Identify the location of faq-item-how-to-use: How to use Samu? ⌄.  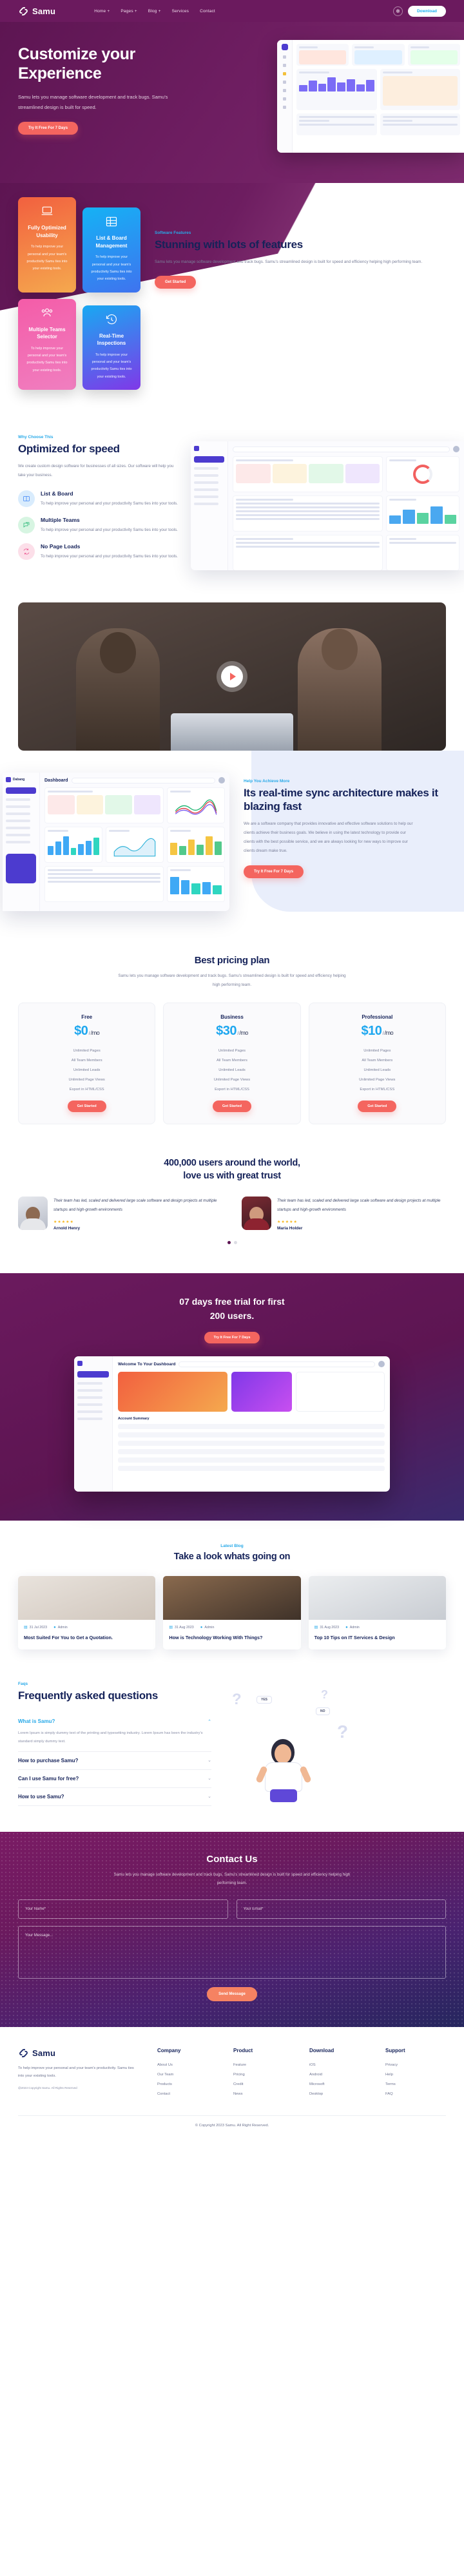
(115, 1797).